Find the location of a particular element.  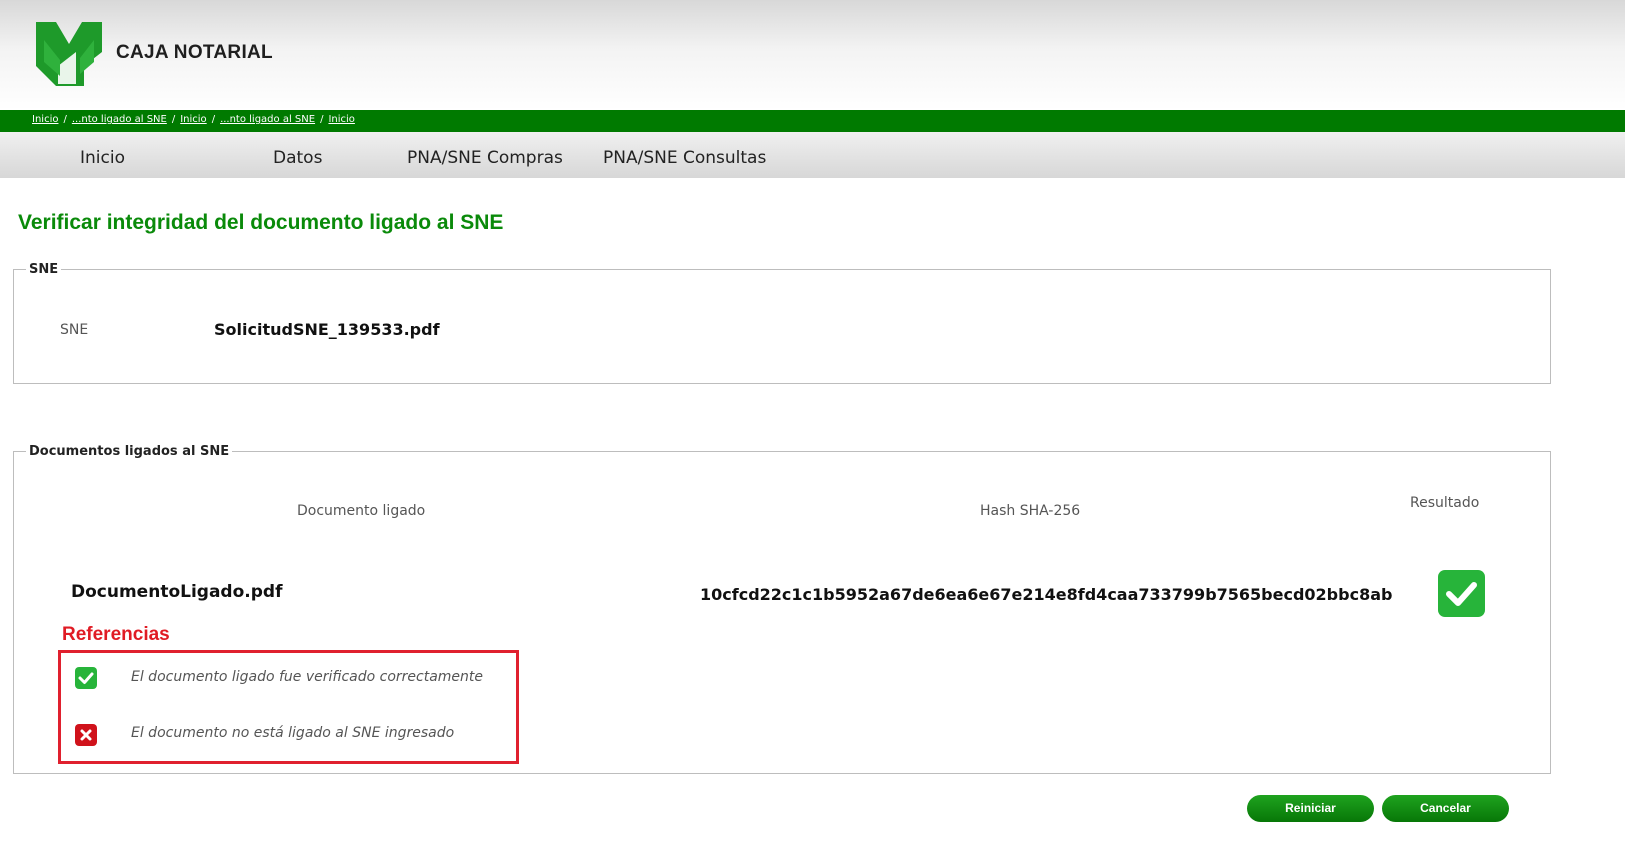

header: CAJA NOTARIAL is located at coordinates (812, 55).